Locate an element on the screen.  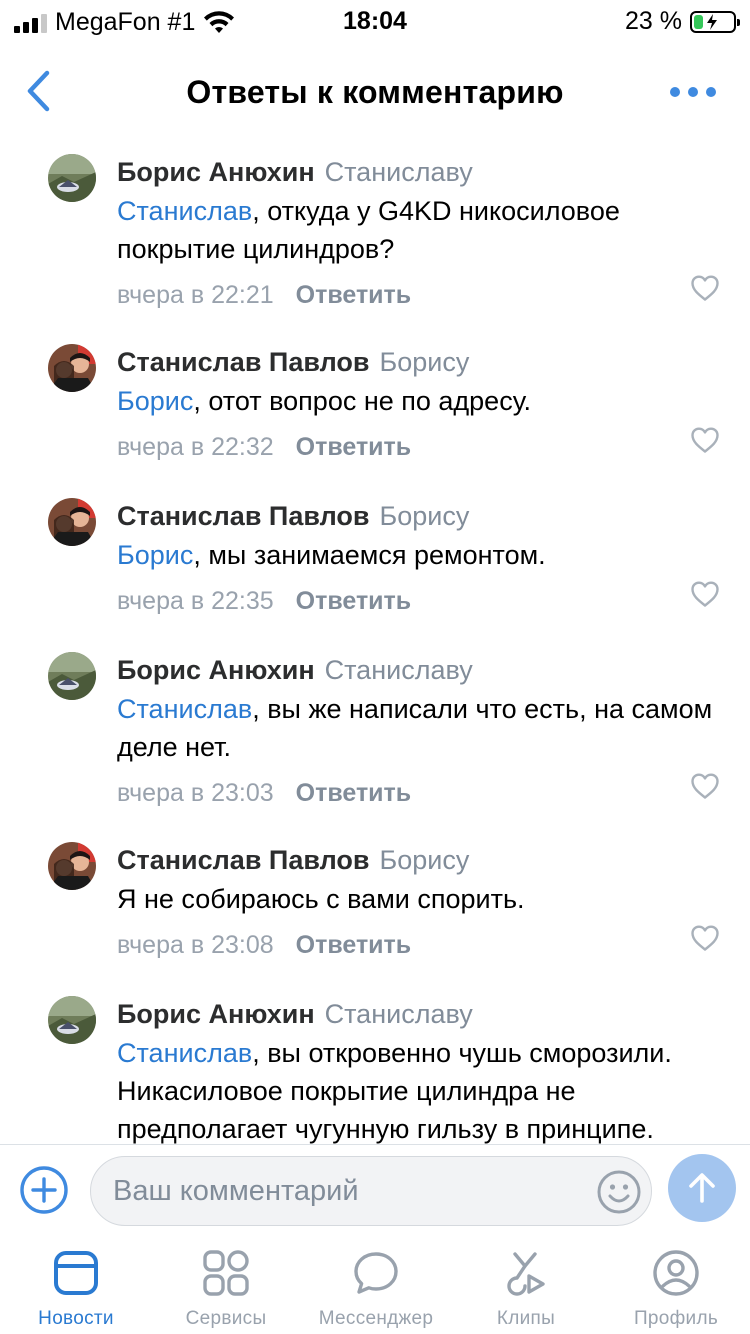
tab-clips: Клипы is located at coordinates (526, 1291).